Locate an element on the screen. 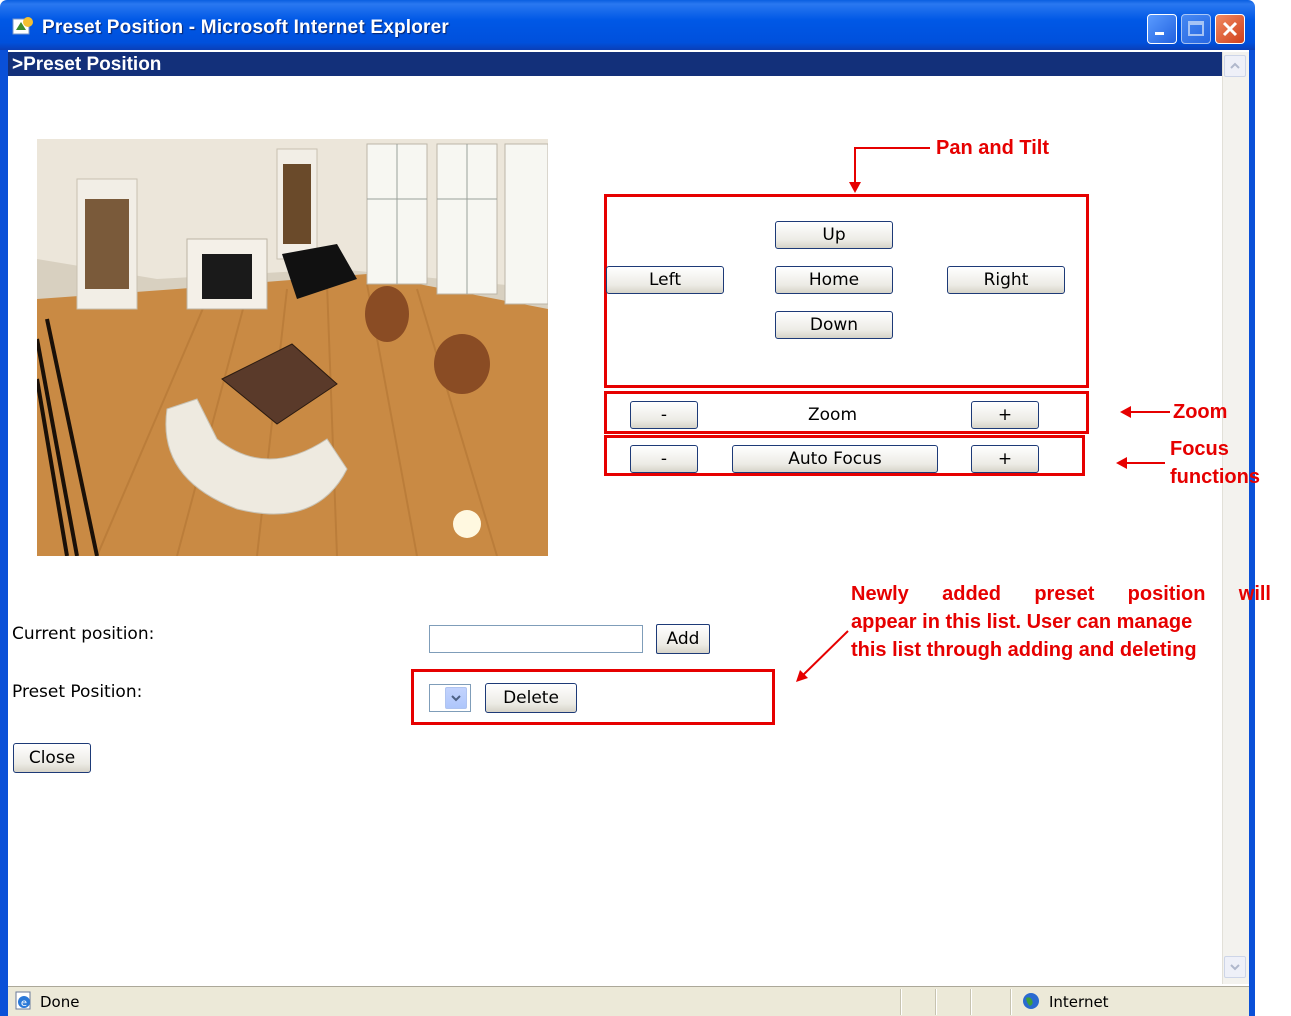  pan-home-button: Home is located at coordinates (834, 280).